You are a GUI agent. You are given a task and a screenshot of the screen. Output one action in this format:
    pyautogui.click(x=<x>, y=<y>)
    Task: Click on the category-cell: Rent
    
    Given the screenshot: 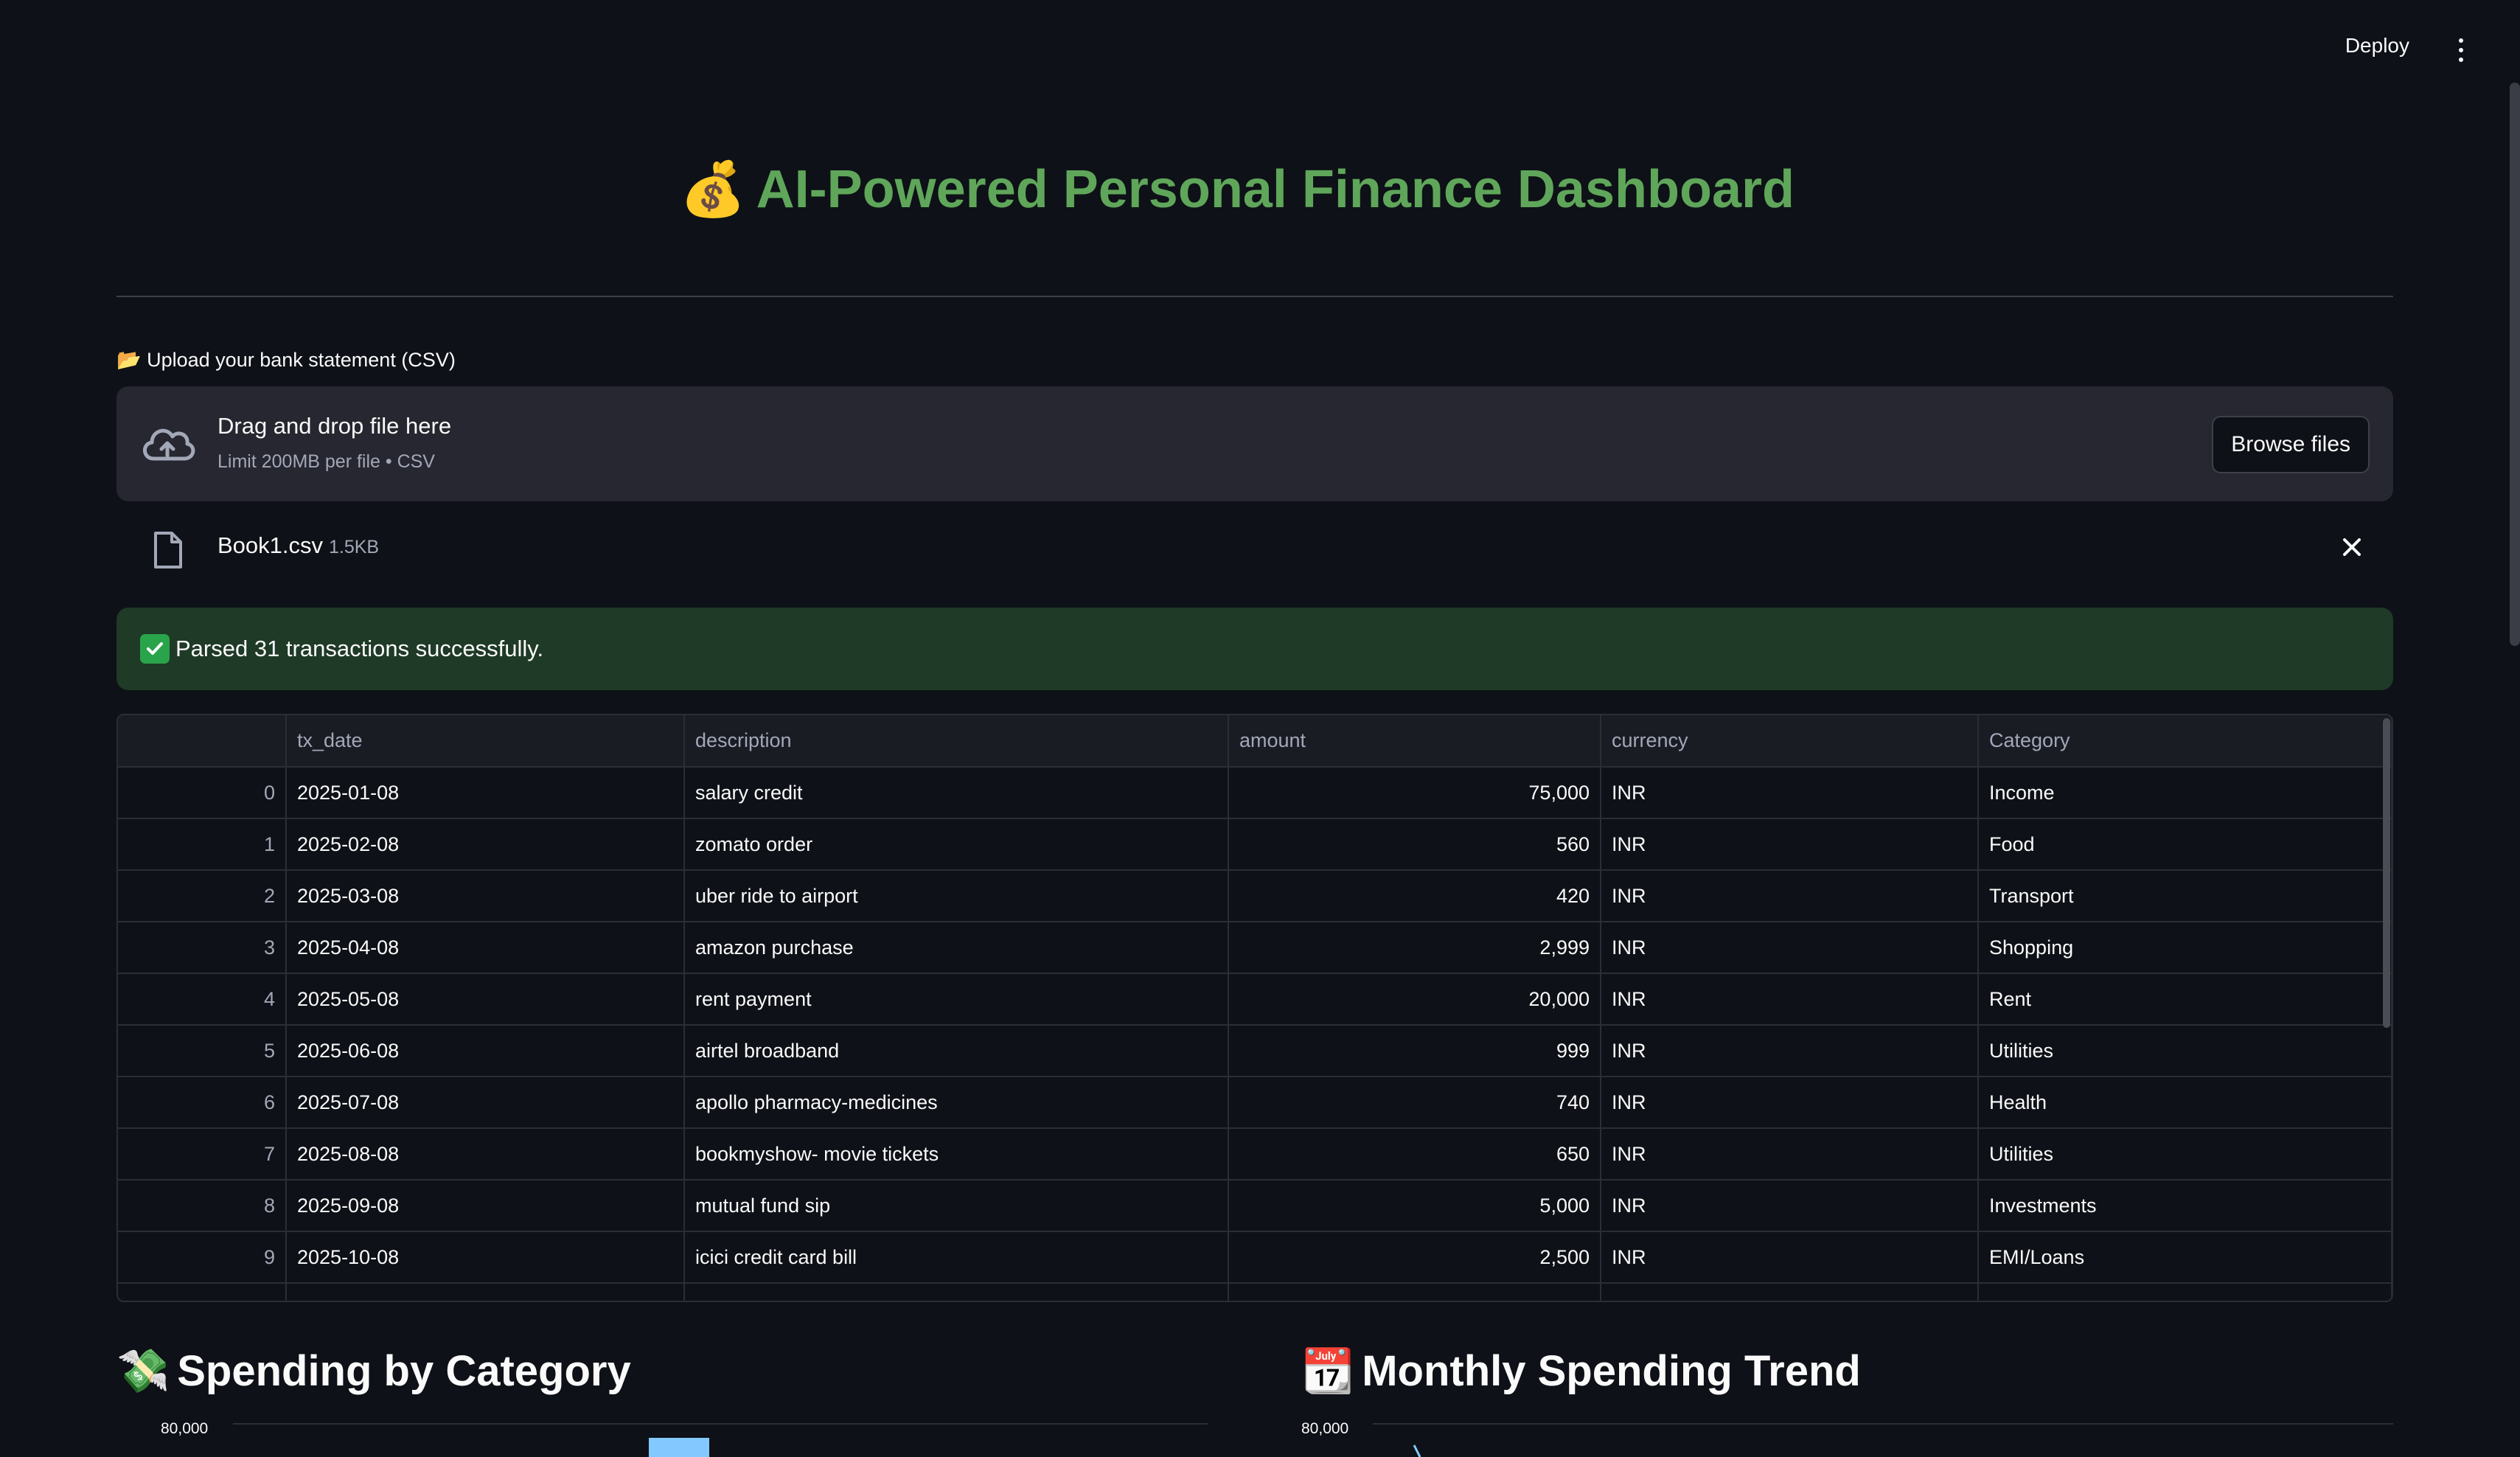 What is the action you would take?
    pyautogui.click(x=2185, y=1000)
    